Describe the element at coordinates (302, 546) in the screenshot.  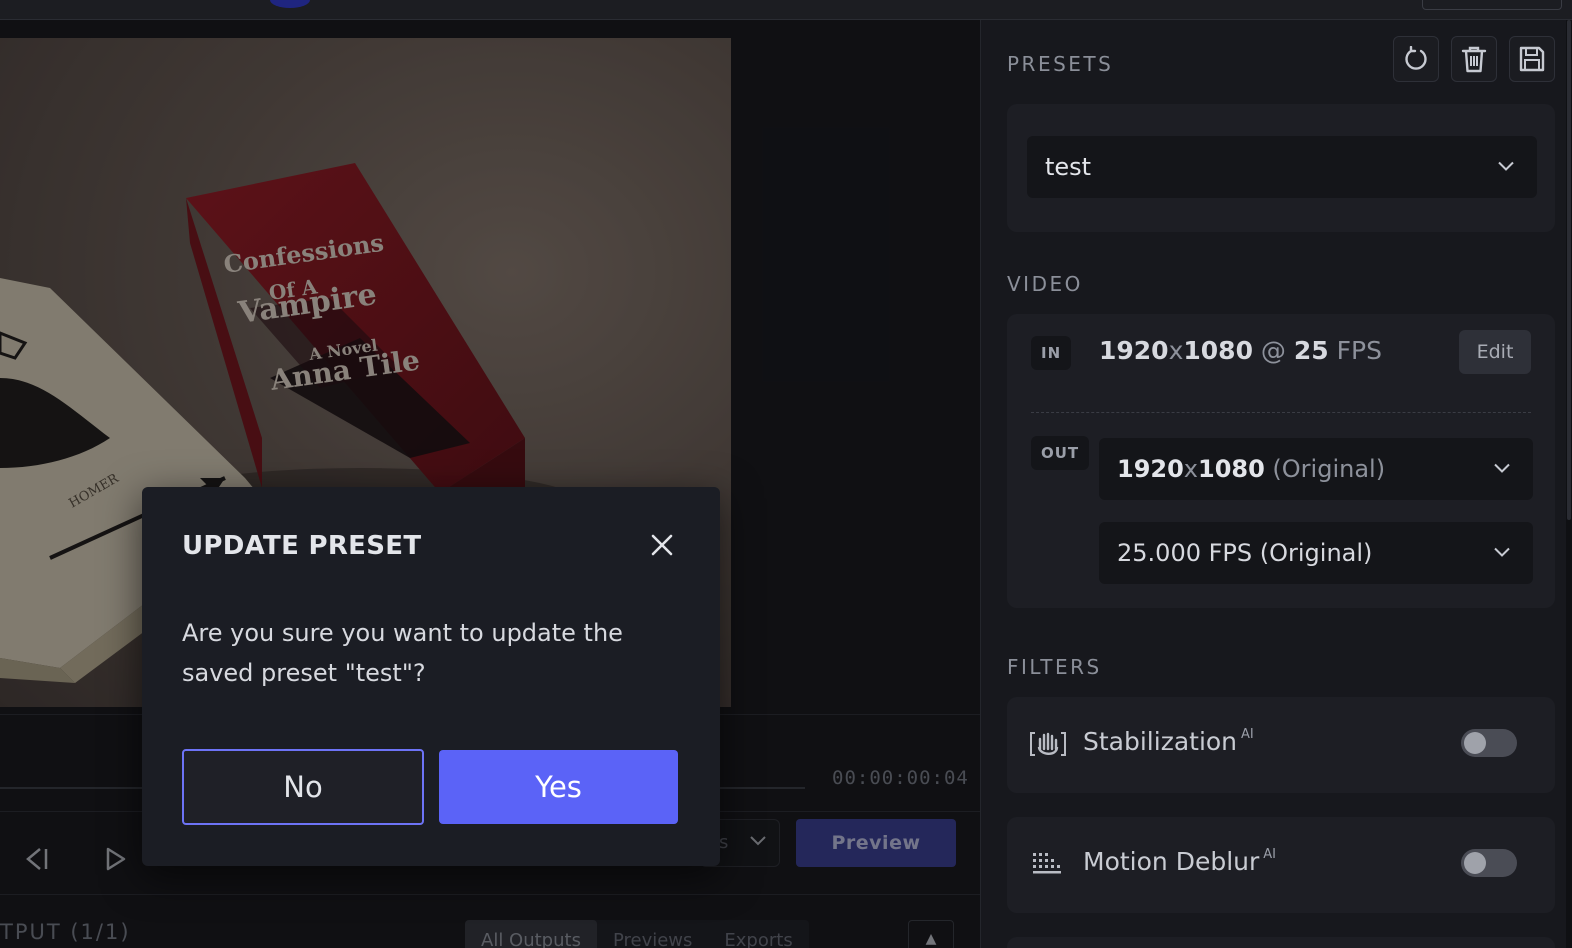
I see `dialog-title: UPDATE PRESET` at that location.